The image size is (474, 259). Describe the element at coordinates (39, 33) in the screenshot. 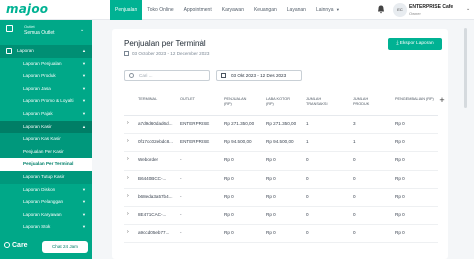

I see `outlet-value: Semua Outlet` at that location.